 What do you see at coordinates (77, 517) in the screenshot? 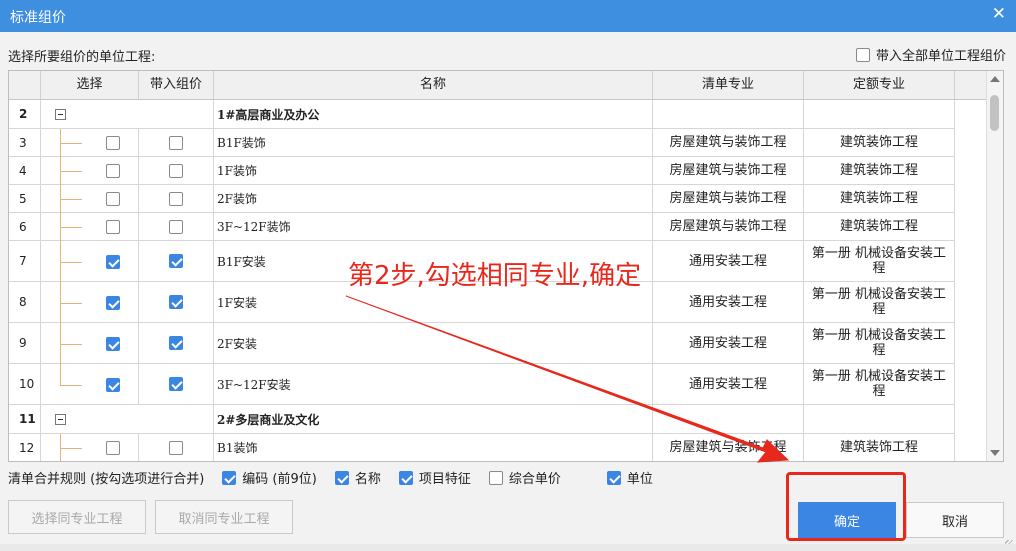
I see `select-same-specialty-button: 选择同专业工程` at bounding box center [77, 517].